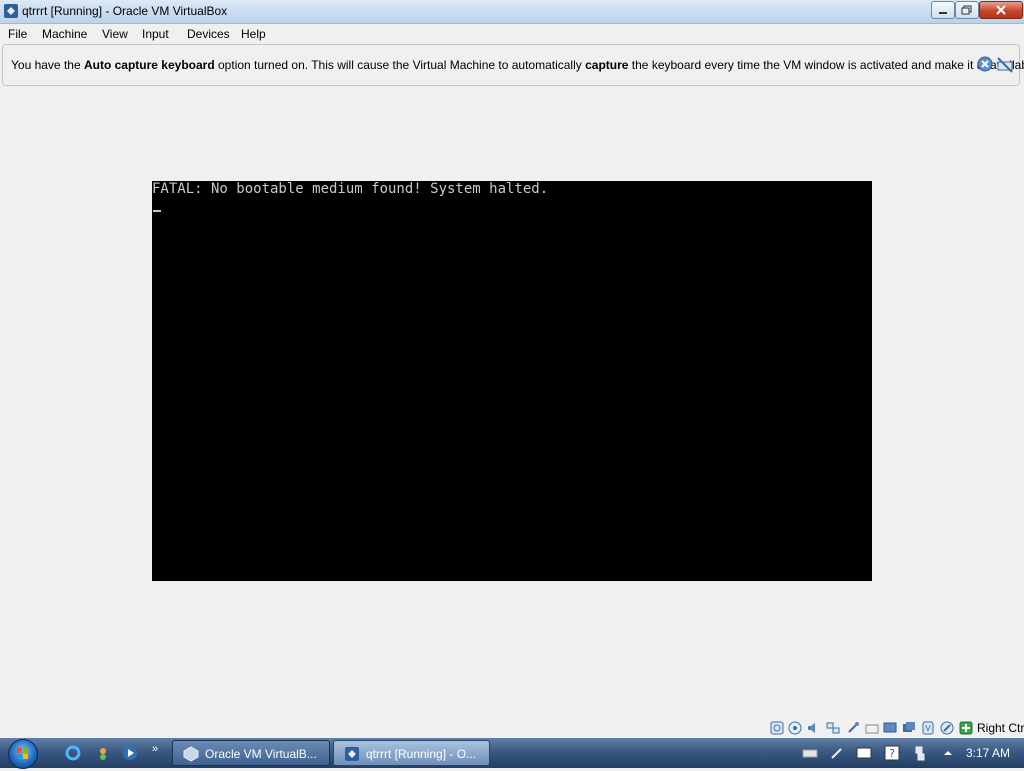 Image resolution: width=1024 pixels, height=771 pixels. I want to click on show-hidden-icons-icon, so click(948, 753).